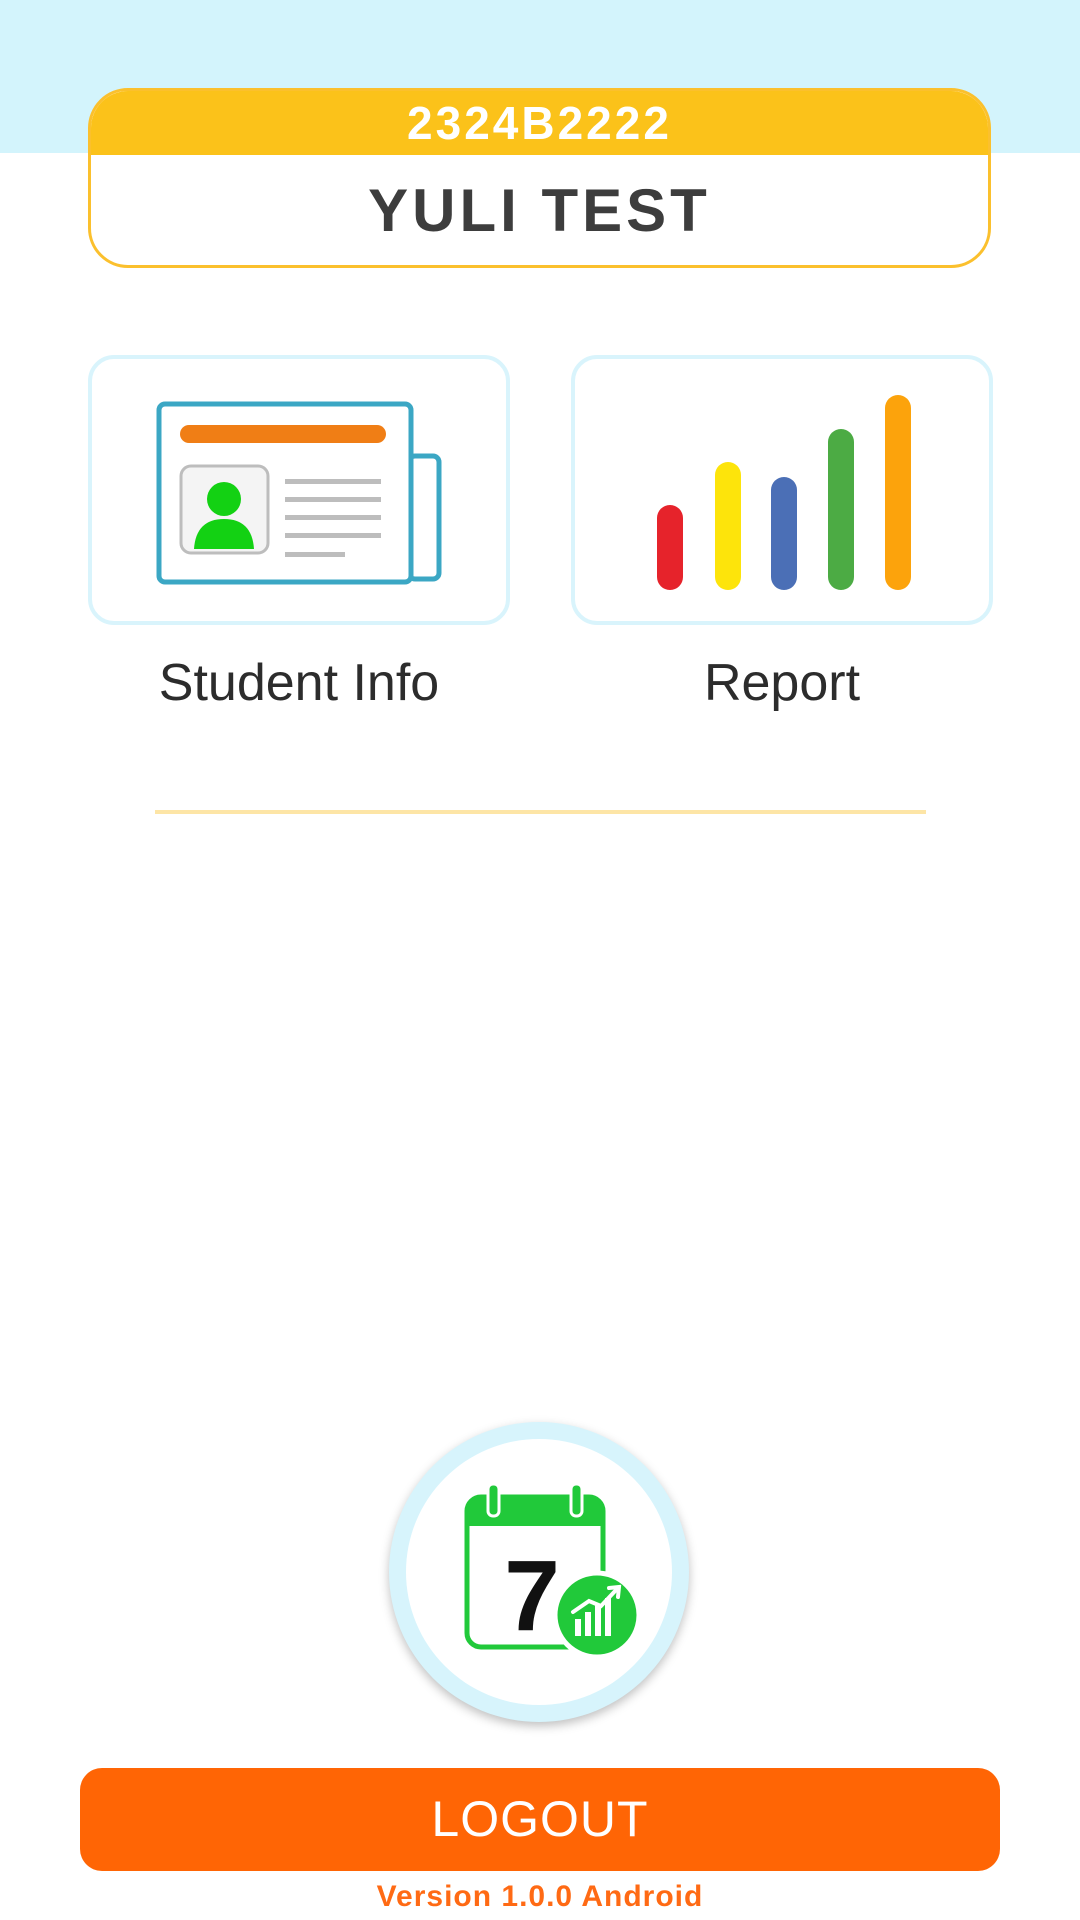  I want to click on report-tile, so click(782, 490).